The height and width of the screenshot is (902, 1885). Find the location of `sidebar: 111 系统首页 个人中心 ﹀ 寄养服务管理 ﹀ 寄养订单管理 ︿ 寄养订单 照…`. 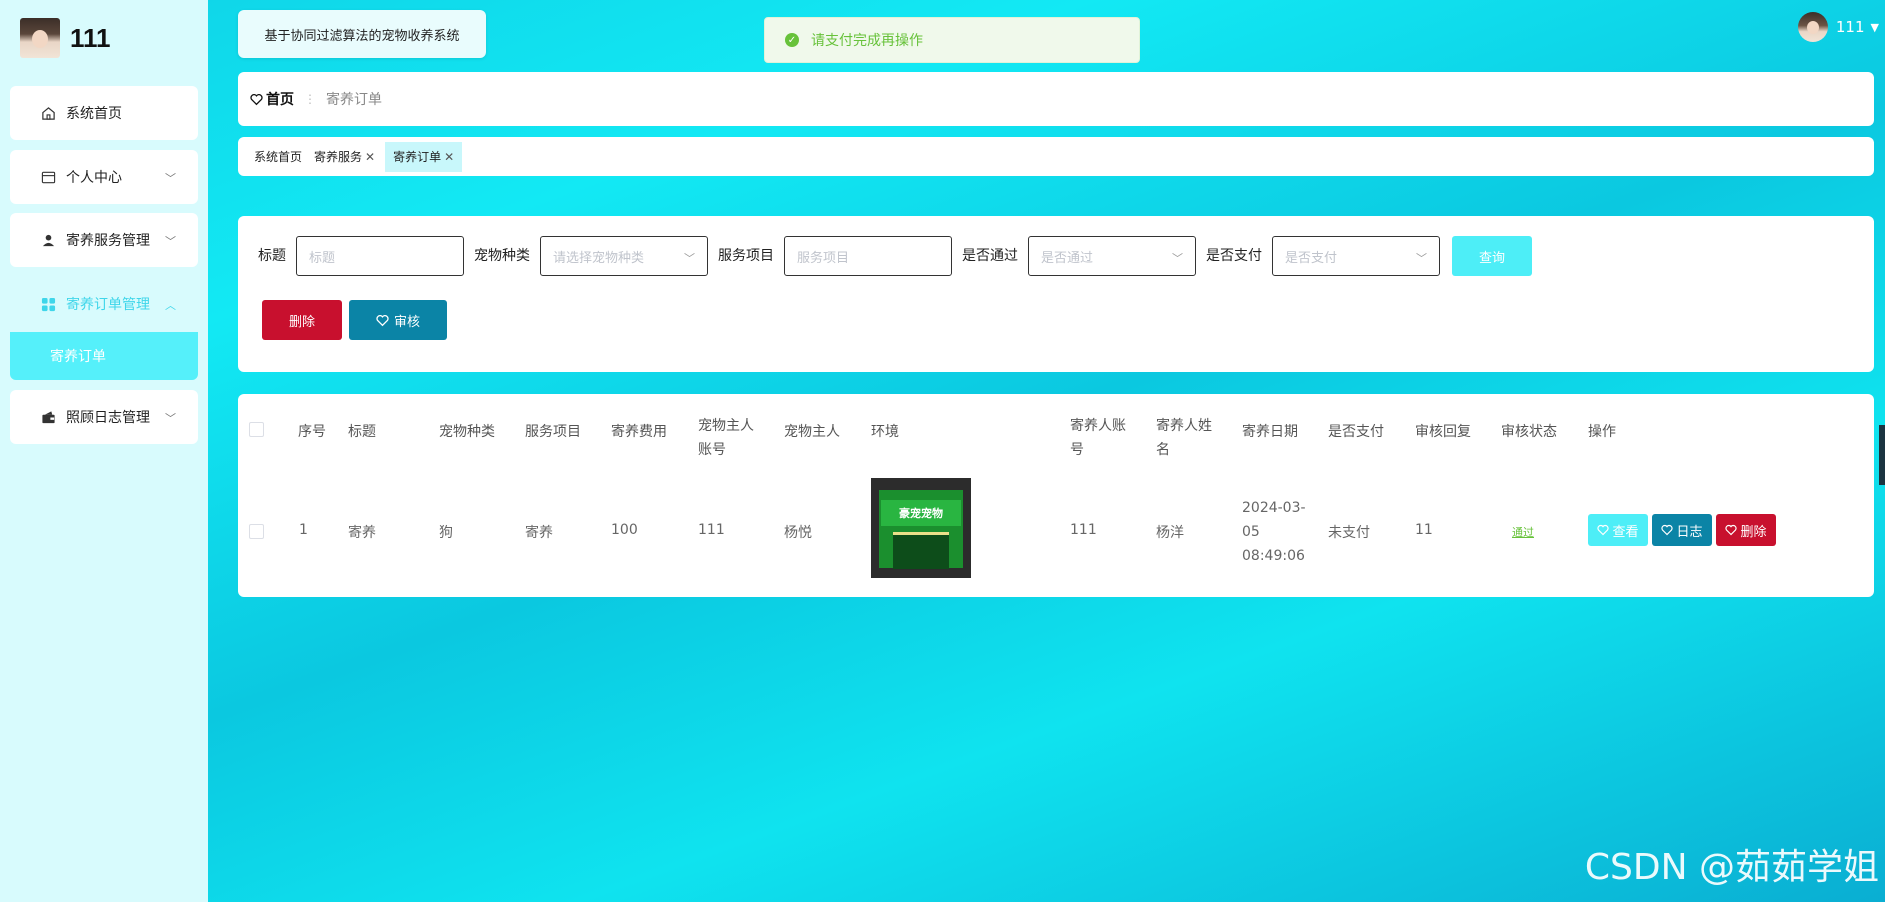

sidebar: 111 系统首页 个人中心 ﹀ 寄养服务管理 ﹀ 寄养订单管理 ︿ 寄养订单 照… is located at coordinates (104, 451).